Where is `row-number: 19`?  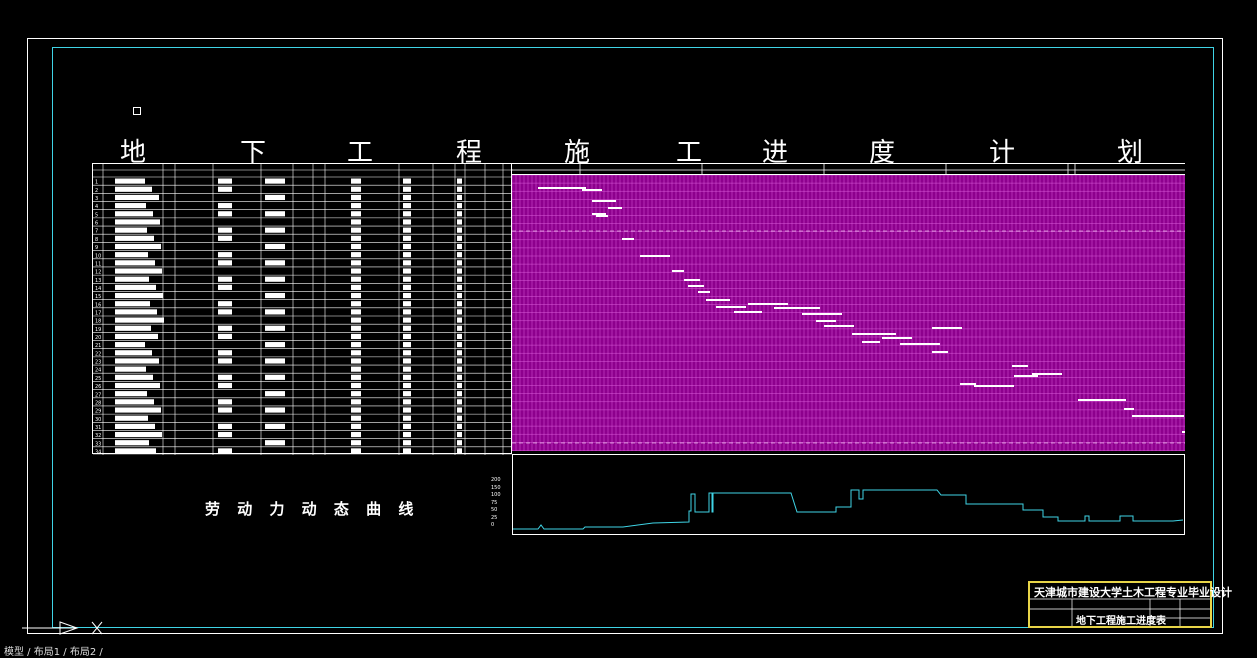 row-number: 19 is located at coordinates (98, 330).